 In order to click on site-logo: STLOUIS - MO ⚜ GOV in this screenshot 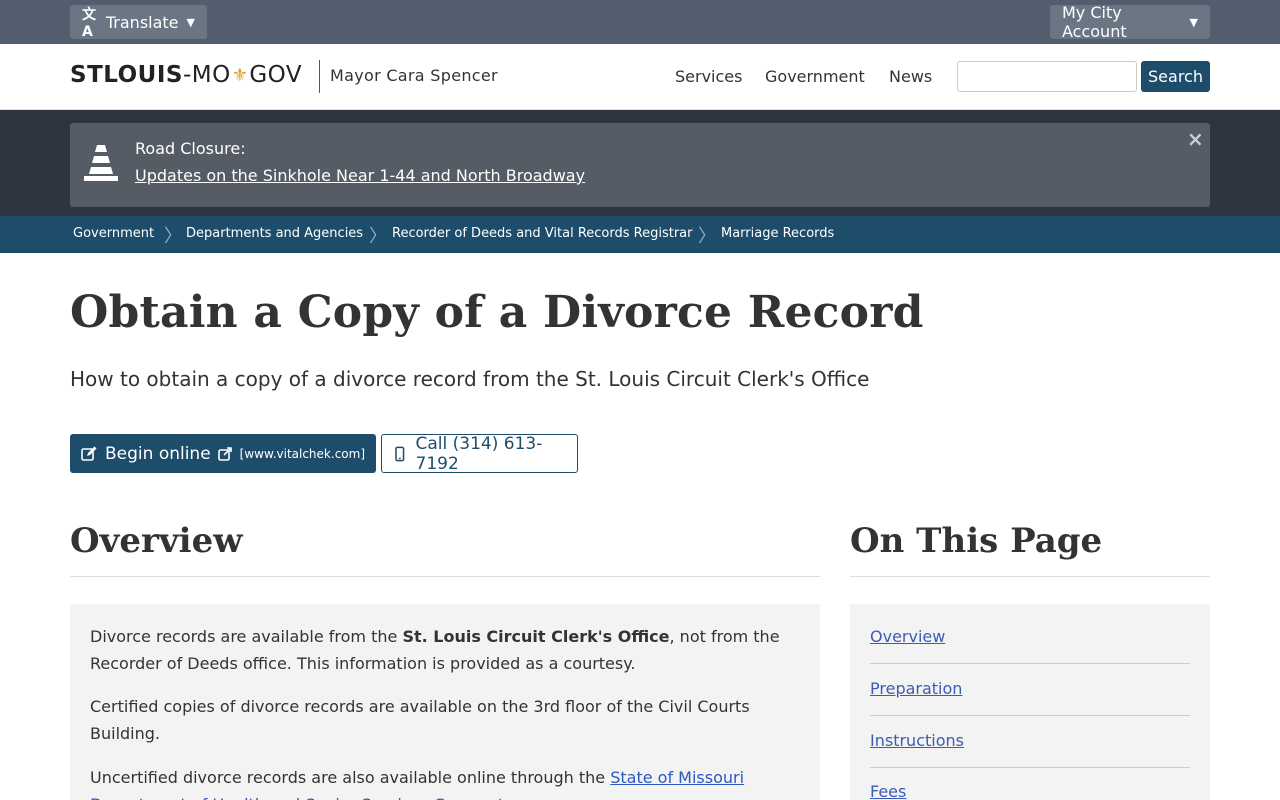, I will do `click(186, 75)`.